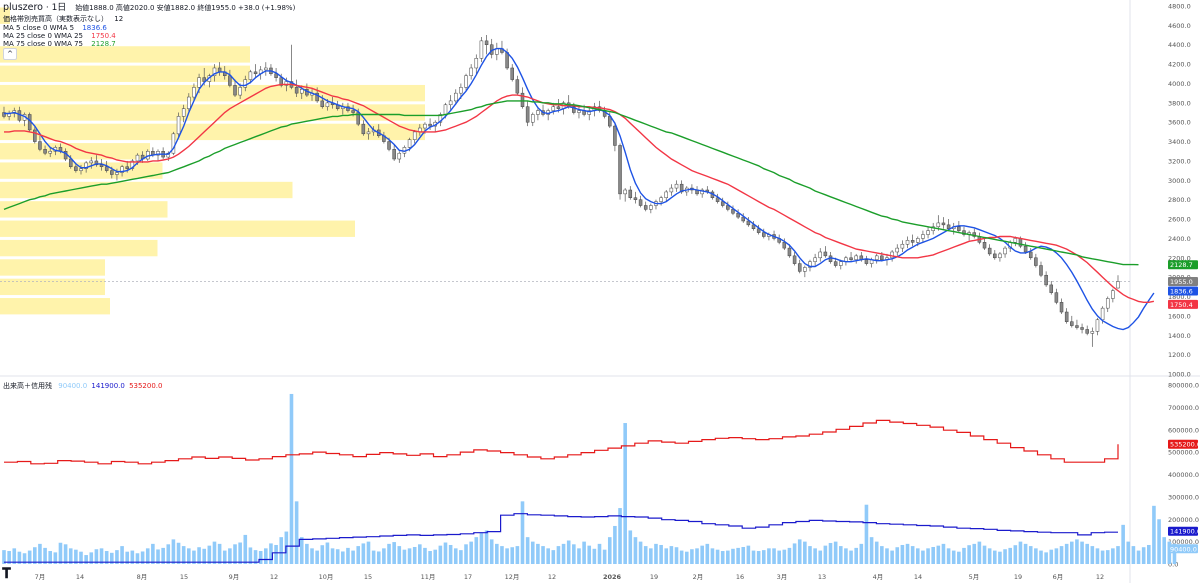 Image resolution: width=1200 pixels, height=583 pixels. I want to click on time-tick-label: 17, so click(468, 577).